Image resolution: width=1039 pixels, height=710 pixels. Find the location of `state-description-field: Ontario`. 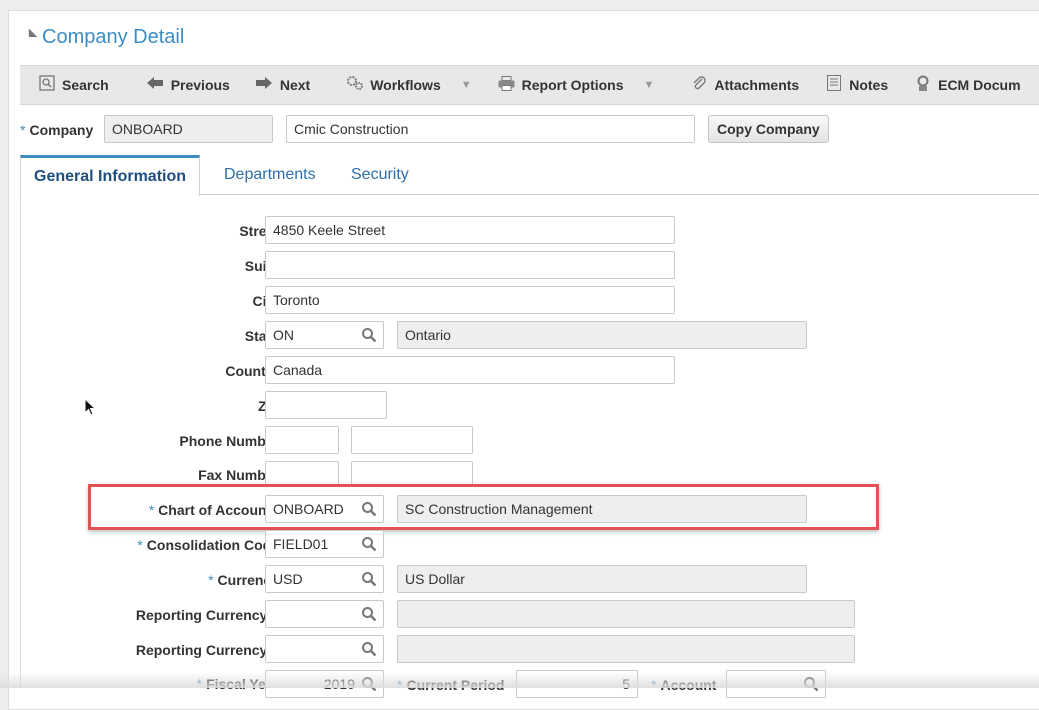

state-description-field: Ontario is located at coordinates (602, 335).